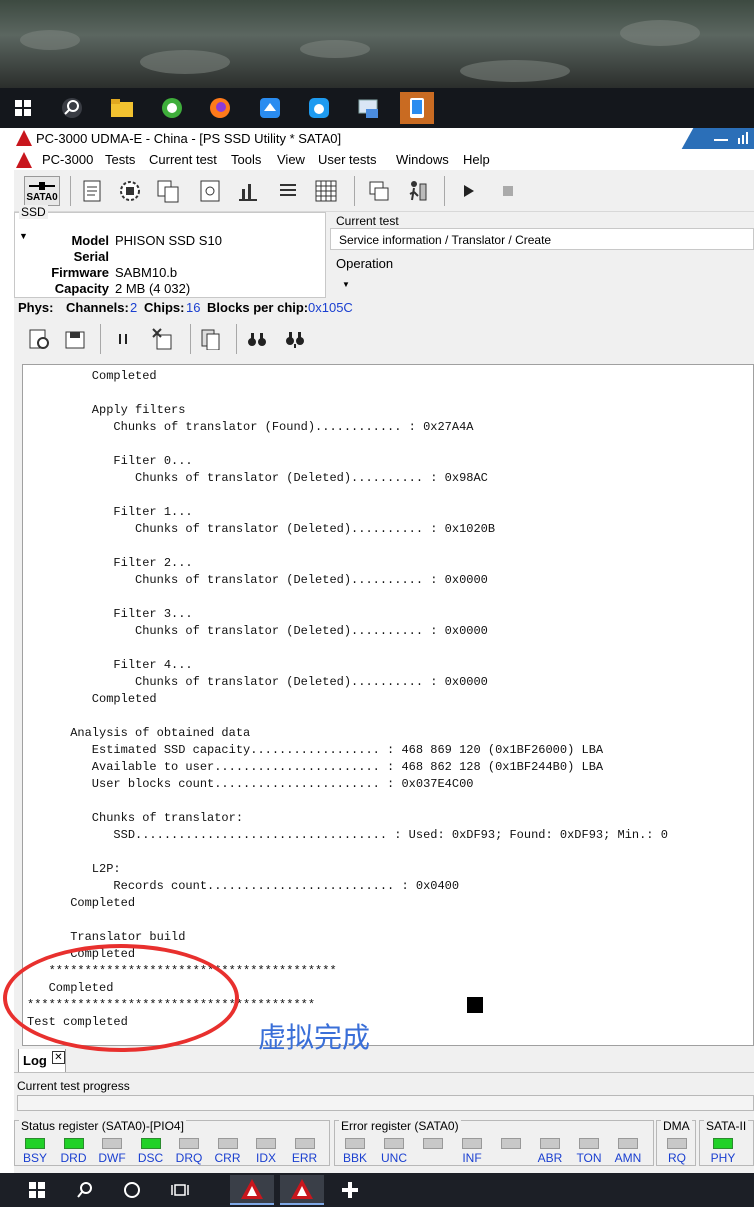  I want to click on close-icon: ✕, so click(58, 1057).